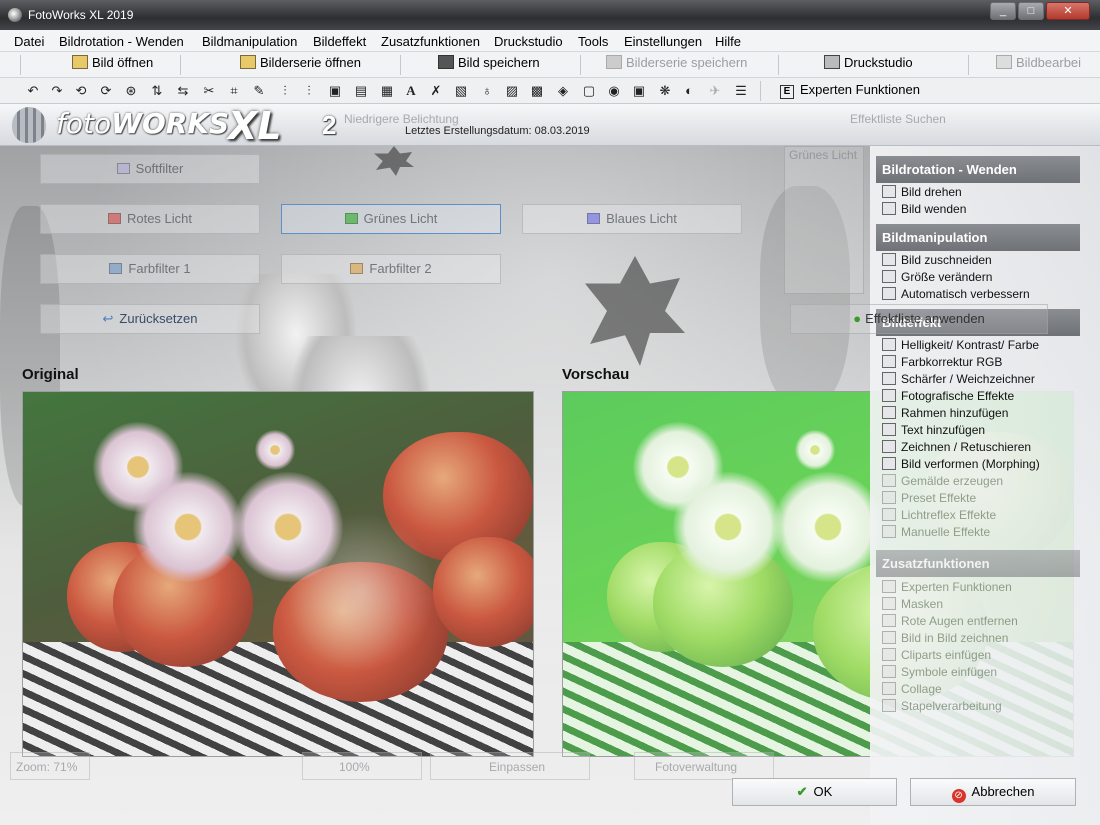 The width and height of the screenshot is (1100, 825). Describe the element at coordinates (528, 41) in the screenshot. I see `menu-druckstudio: Druckstudio` at that location.